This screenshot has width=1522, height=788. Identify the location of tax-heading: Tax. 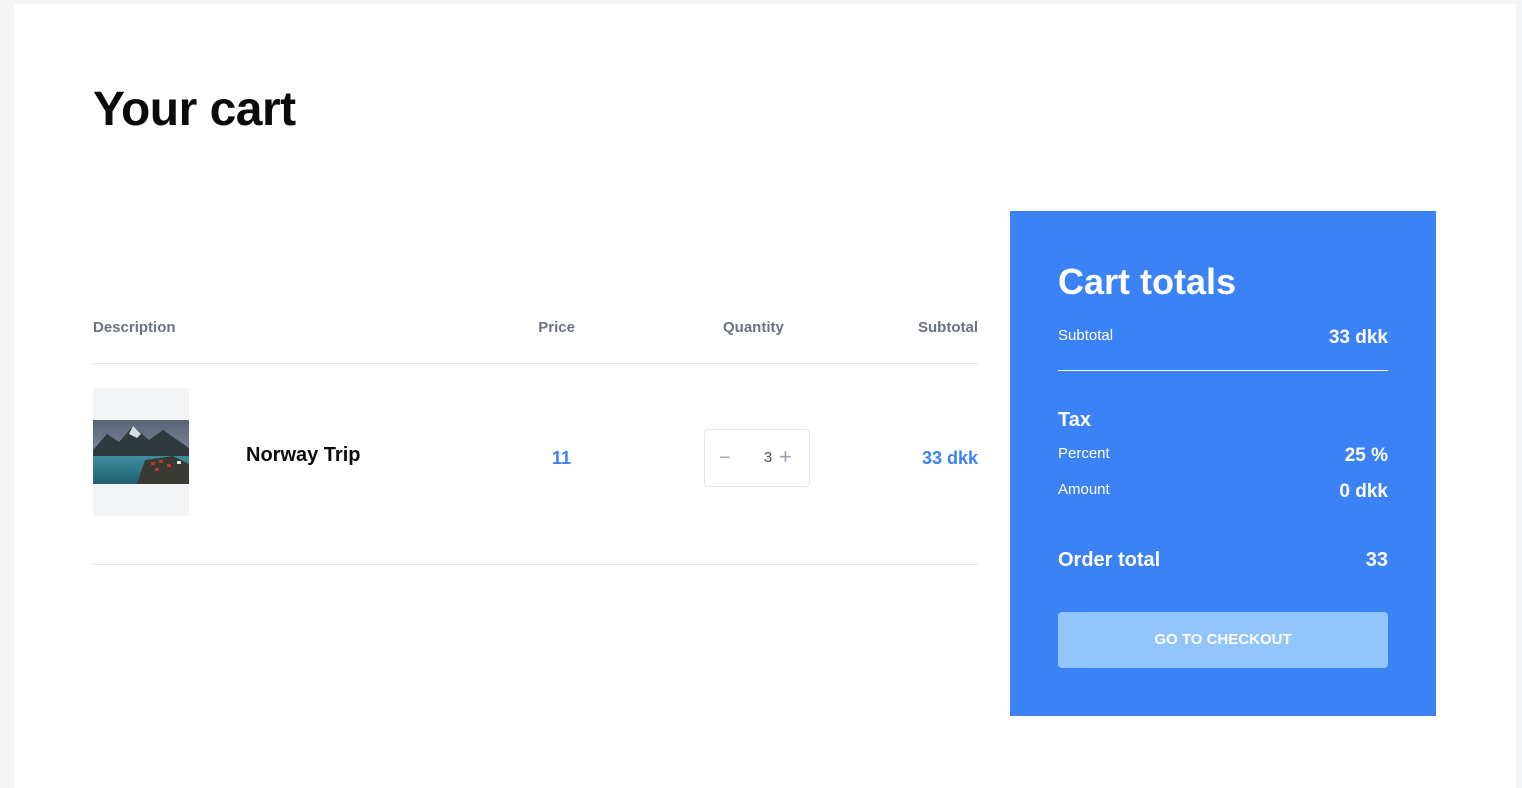
(1074, 420).